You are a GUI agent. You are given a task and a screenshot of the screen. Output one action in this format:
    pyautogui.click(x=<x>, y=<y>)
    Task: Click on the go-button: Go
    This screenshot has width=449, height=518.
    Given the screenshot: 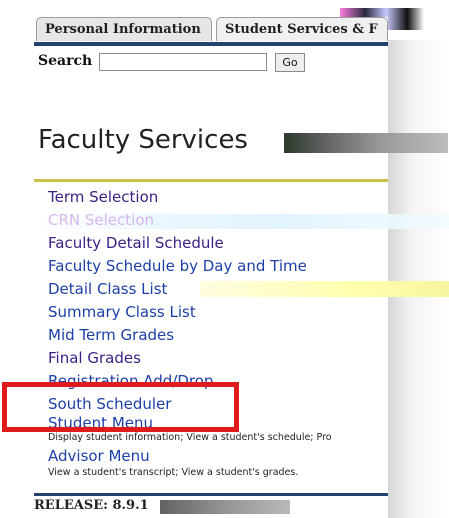 What is the action you would take?
    pyautogui.click(x=290, y=62)
    